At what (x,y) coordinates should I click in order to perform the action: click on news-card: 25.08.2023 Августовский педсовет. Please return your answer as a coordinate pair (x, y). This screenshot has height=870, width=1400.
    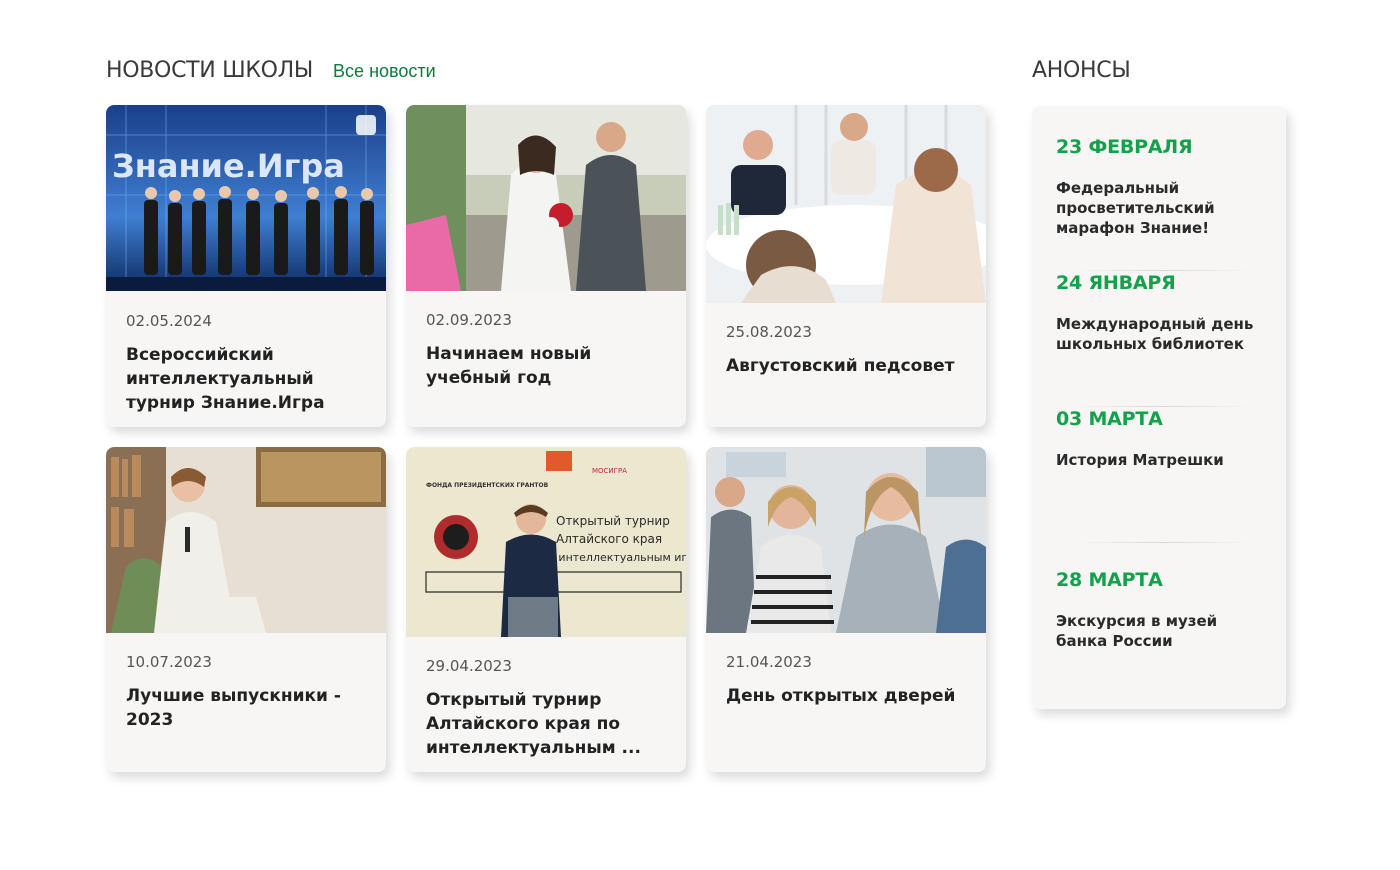
    Looking at the image, I should click on (846, 266).